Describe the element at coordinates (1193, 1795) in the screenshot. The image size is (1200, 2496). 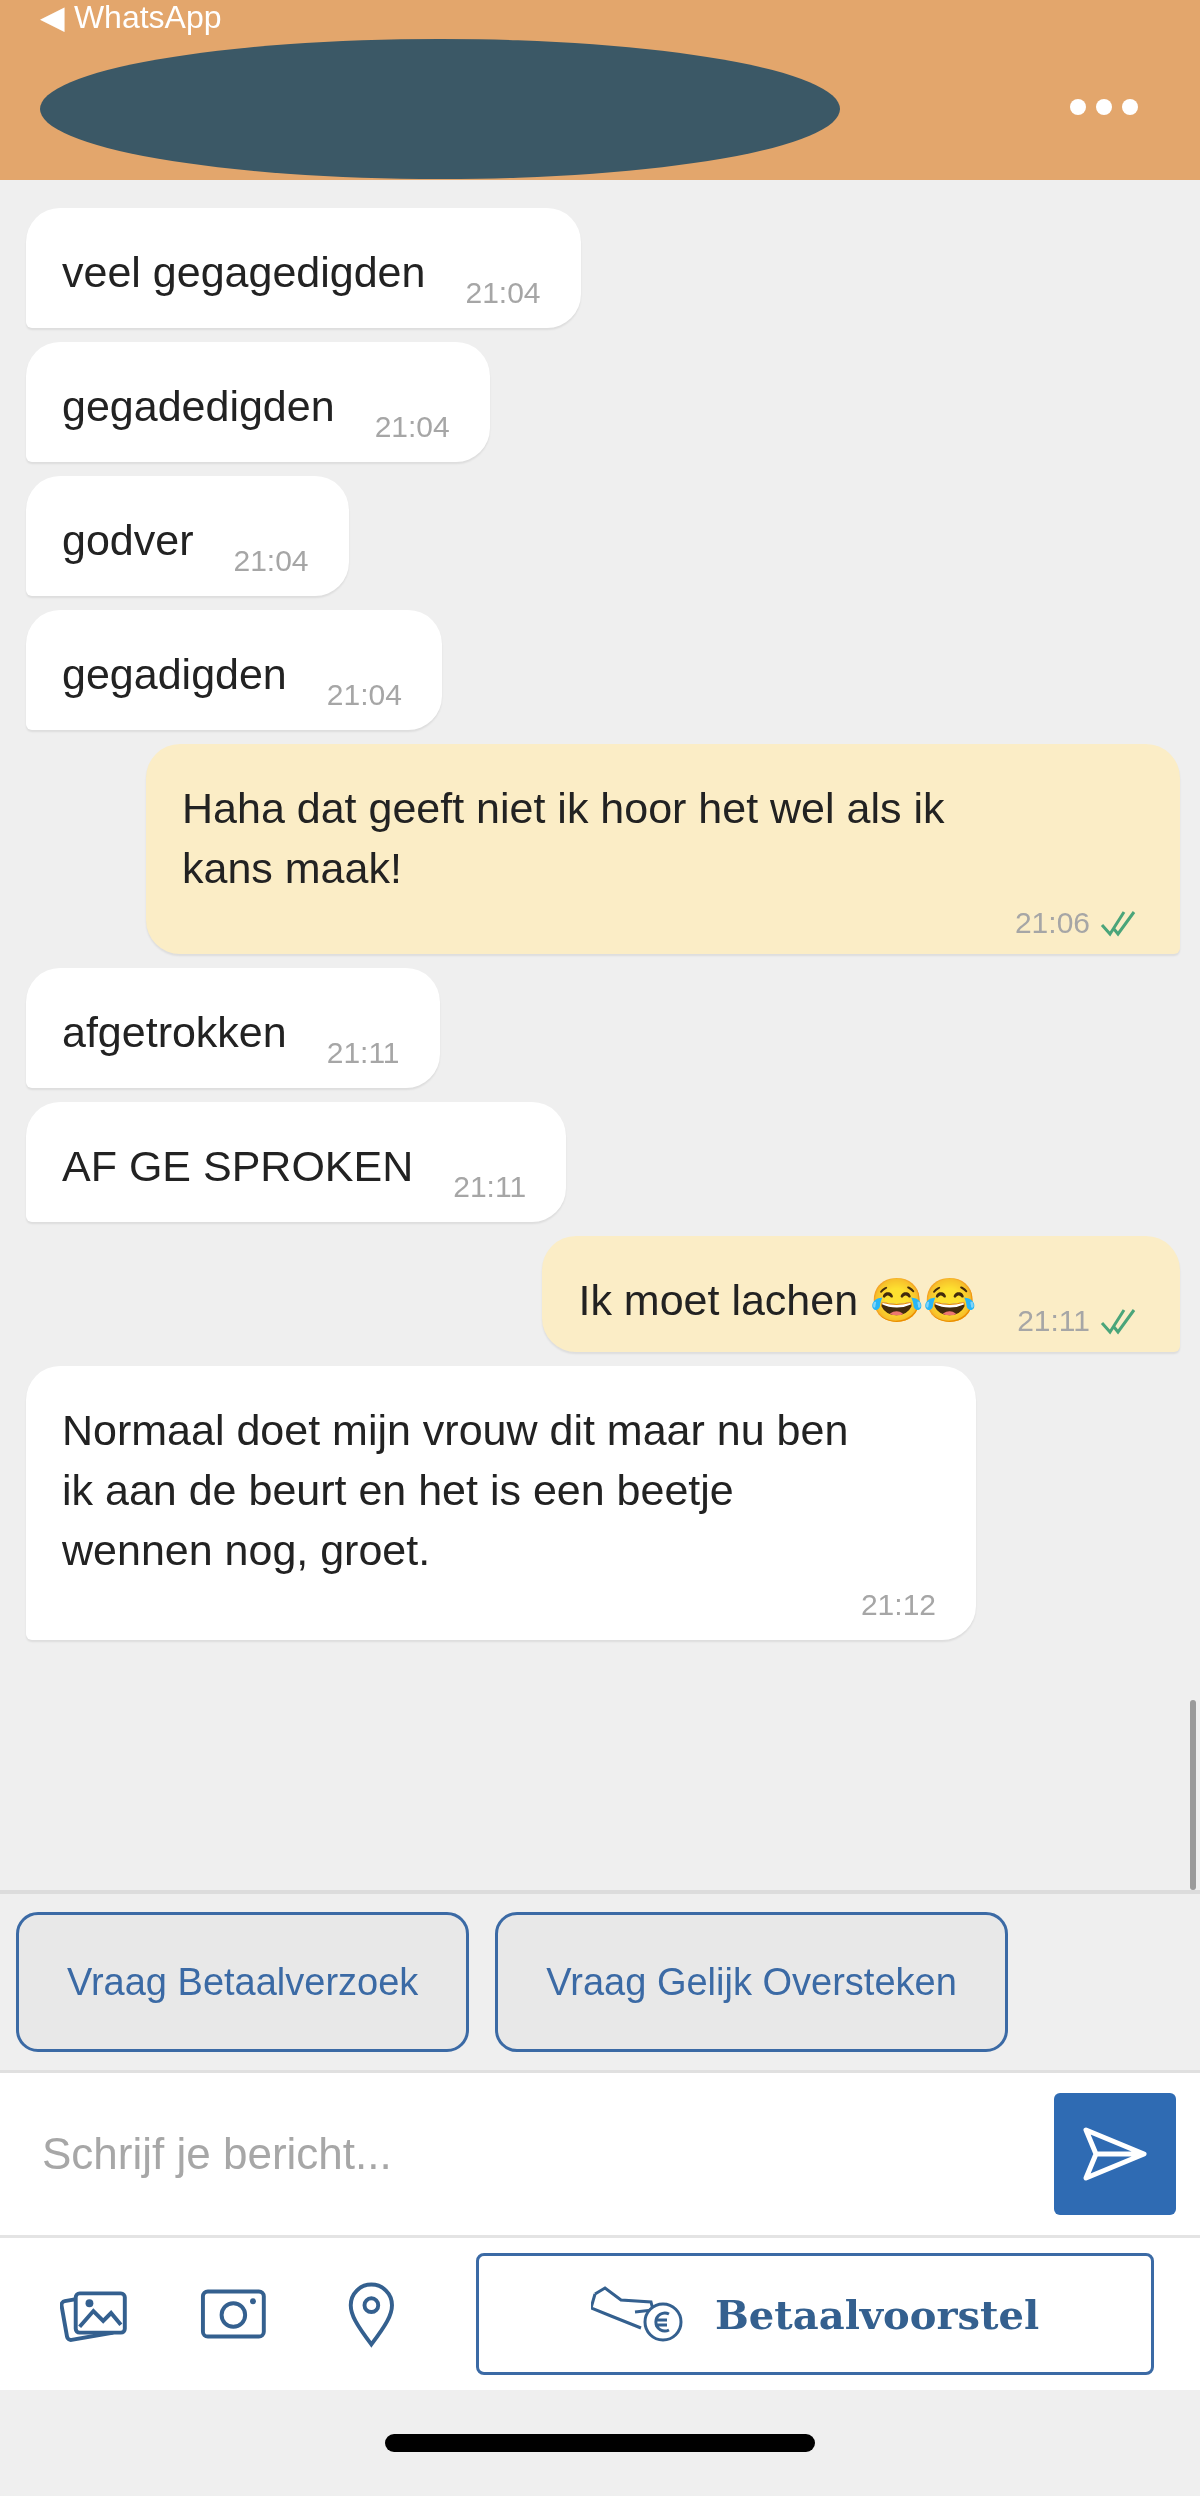
I see `scrollbar` at that location.